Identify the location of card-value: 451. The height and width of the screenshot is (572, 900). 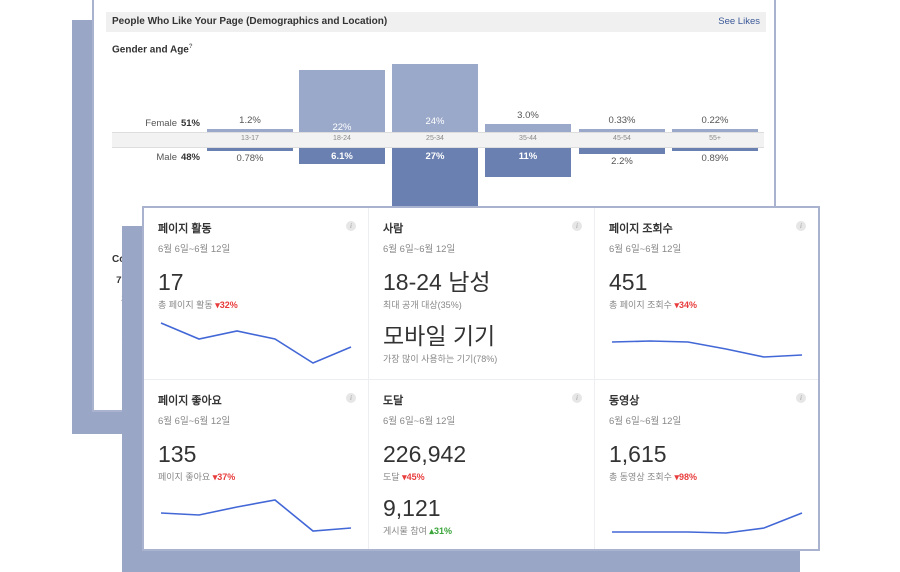
(628, 282).